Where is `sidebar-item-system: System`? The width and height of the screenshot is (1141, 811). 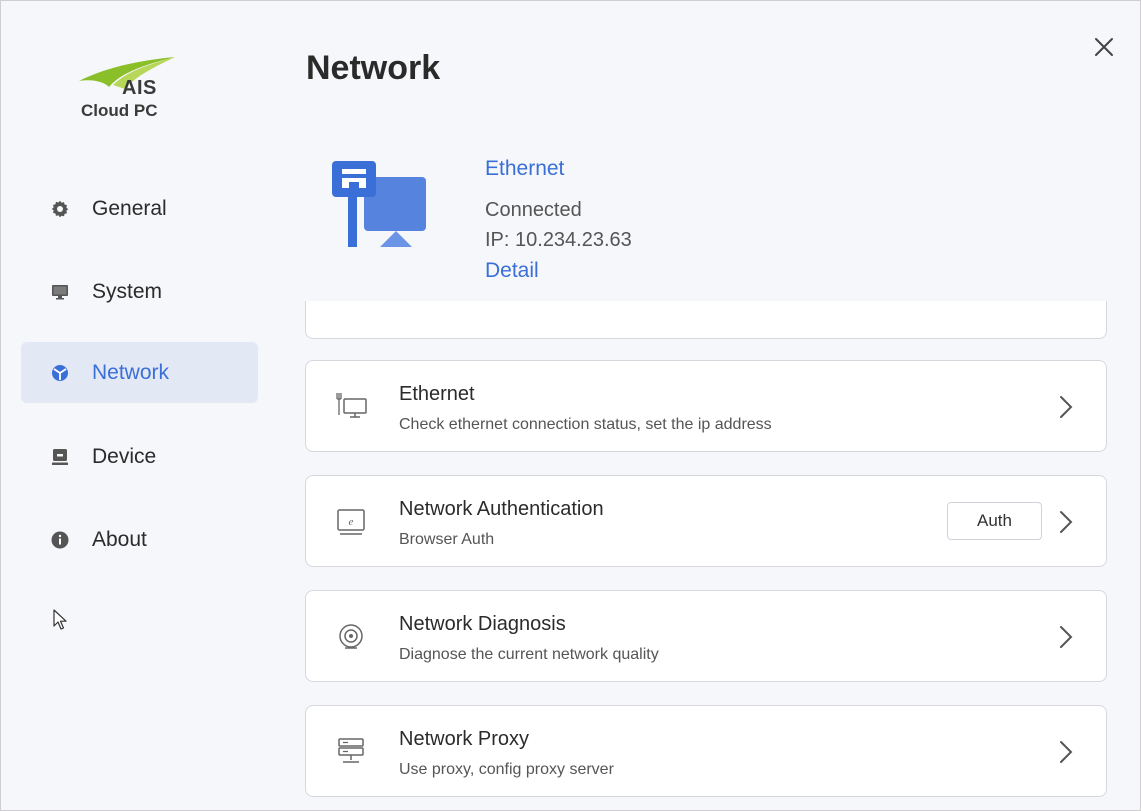
sidebar-item-system: System is located at coordinates (139, 291).